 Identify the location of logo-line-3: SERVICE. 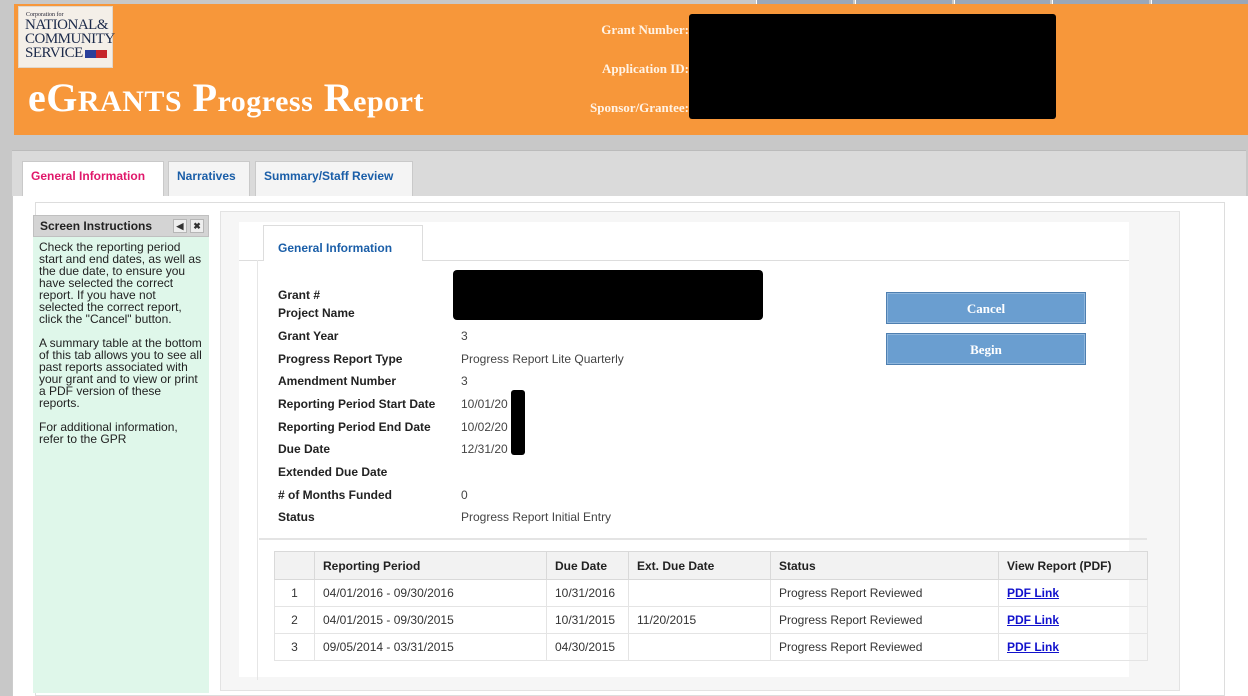
(70, 53).